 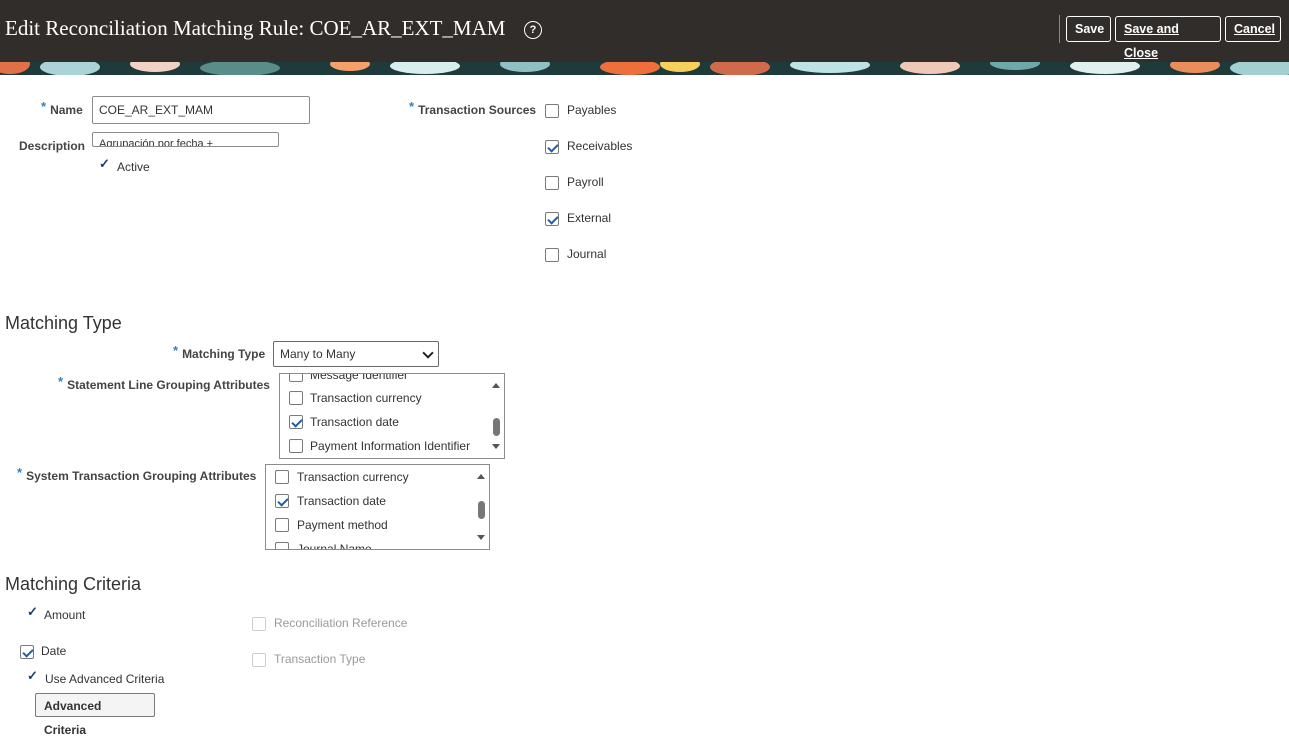 What do you see at coordinates (320, 659) in the screenshot?
I see `transaction-type-label: Transaction Type` at bounding box center [320, 659].